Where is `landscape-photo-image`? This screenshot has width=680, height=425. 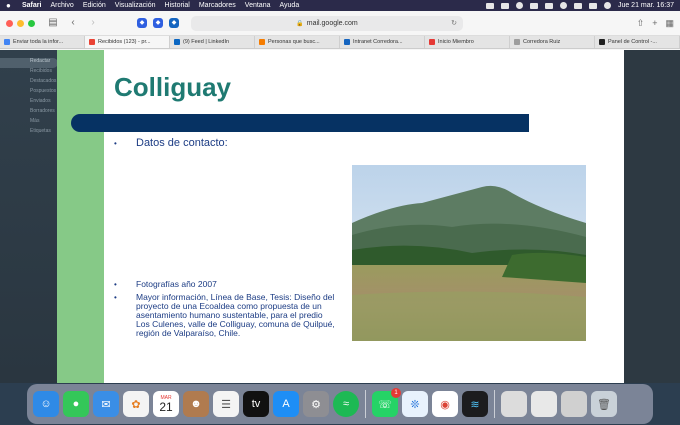 landscape-photo-image is located at coordinates (469, 253).